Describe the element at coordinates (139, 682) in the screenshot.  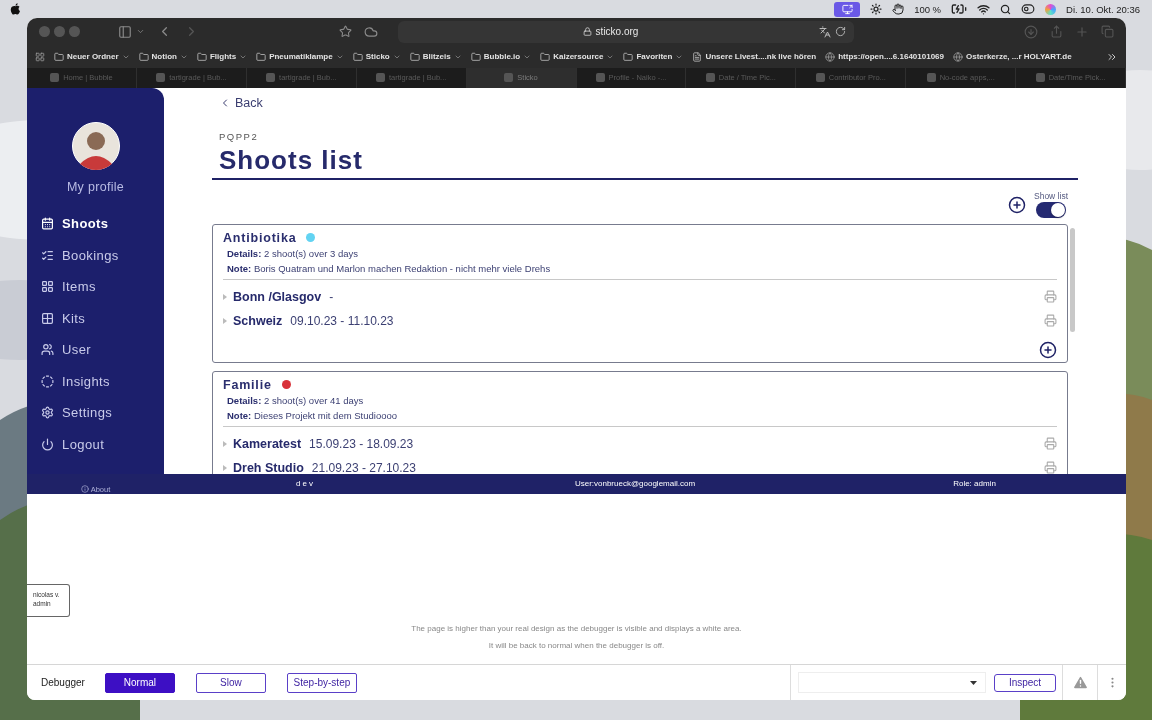
I see `mode-button: Normal` at that location.